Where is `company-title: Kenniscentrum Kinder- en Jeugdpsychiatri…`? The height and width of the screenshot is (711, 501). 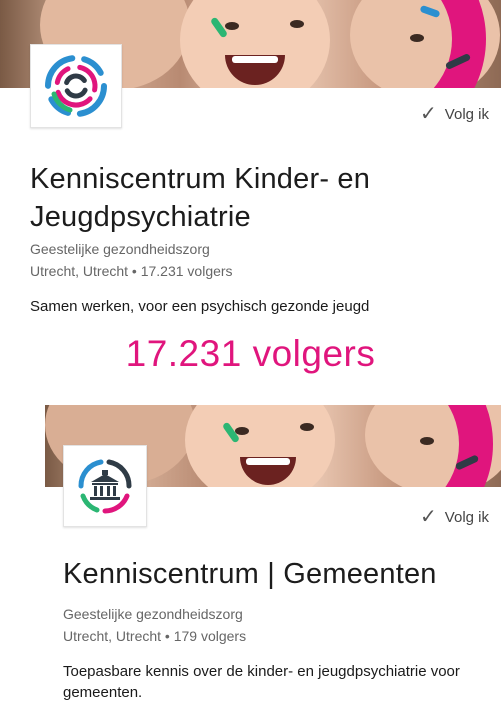 company-title: Kenniscentrum Kinder- en Jeugdpsychiatri… is located at coordinates (200, 198).